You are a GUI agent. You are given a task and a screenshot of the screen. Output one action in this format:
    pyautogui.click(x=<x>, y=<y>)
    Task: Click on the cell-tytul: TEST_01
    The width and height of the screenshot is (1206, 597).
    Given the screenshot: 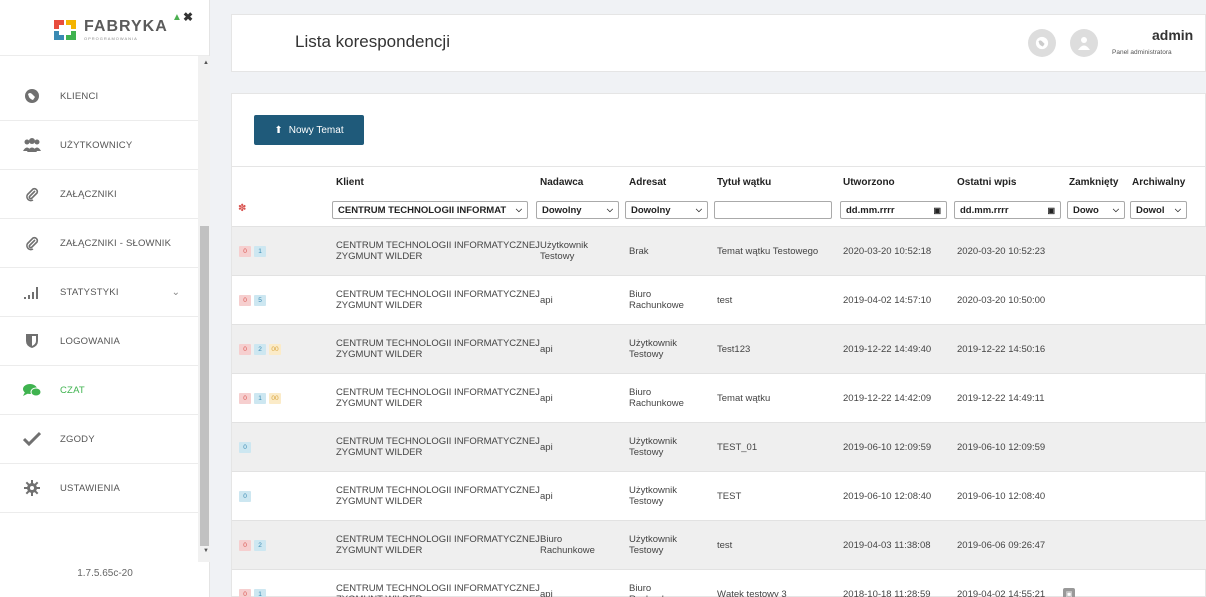 What is the action you would take?
    pyautogui.click(x=737, y=447)
    